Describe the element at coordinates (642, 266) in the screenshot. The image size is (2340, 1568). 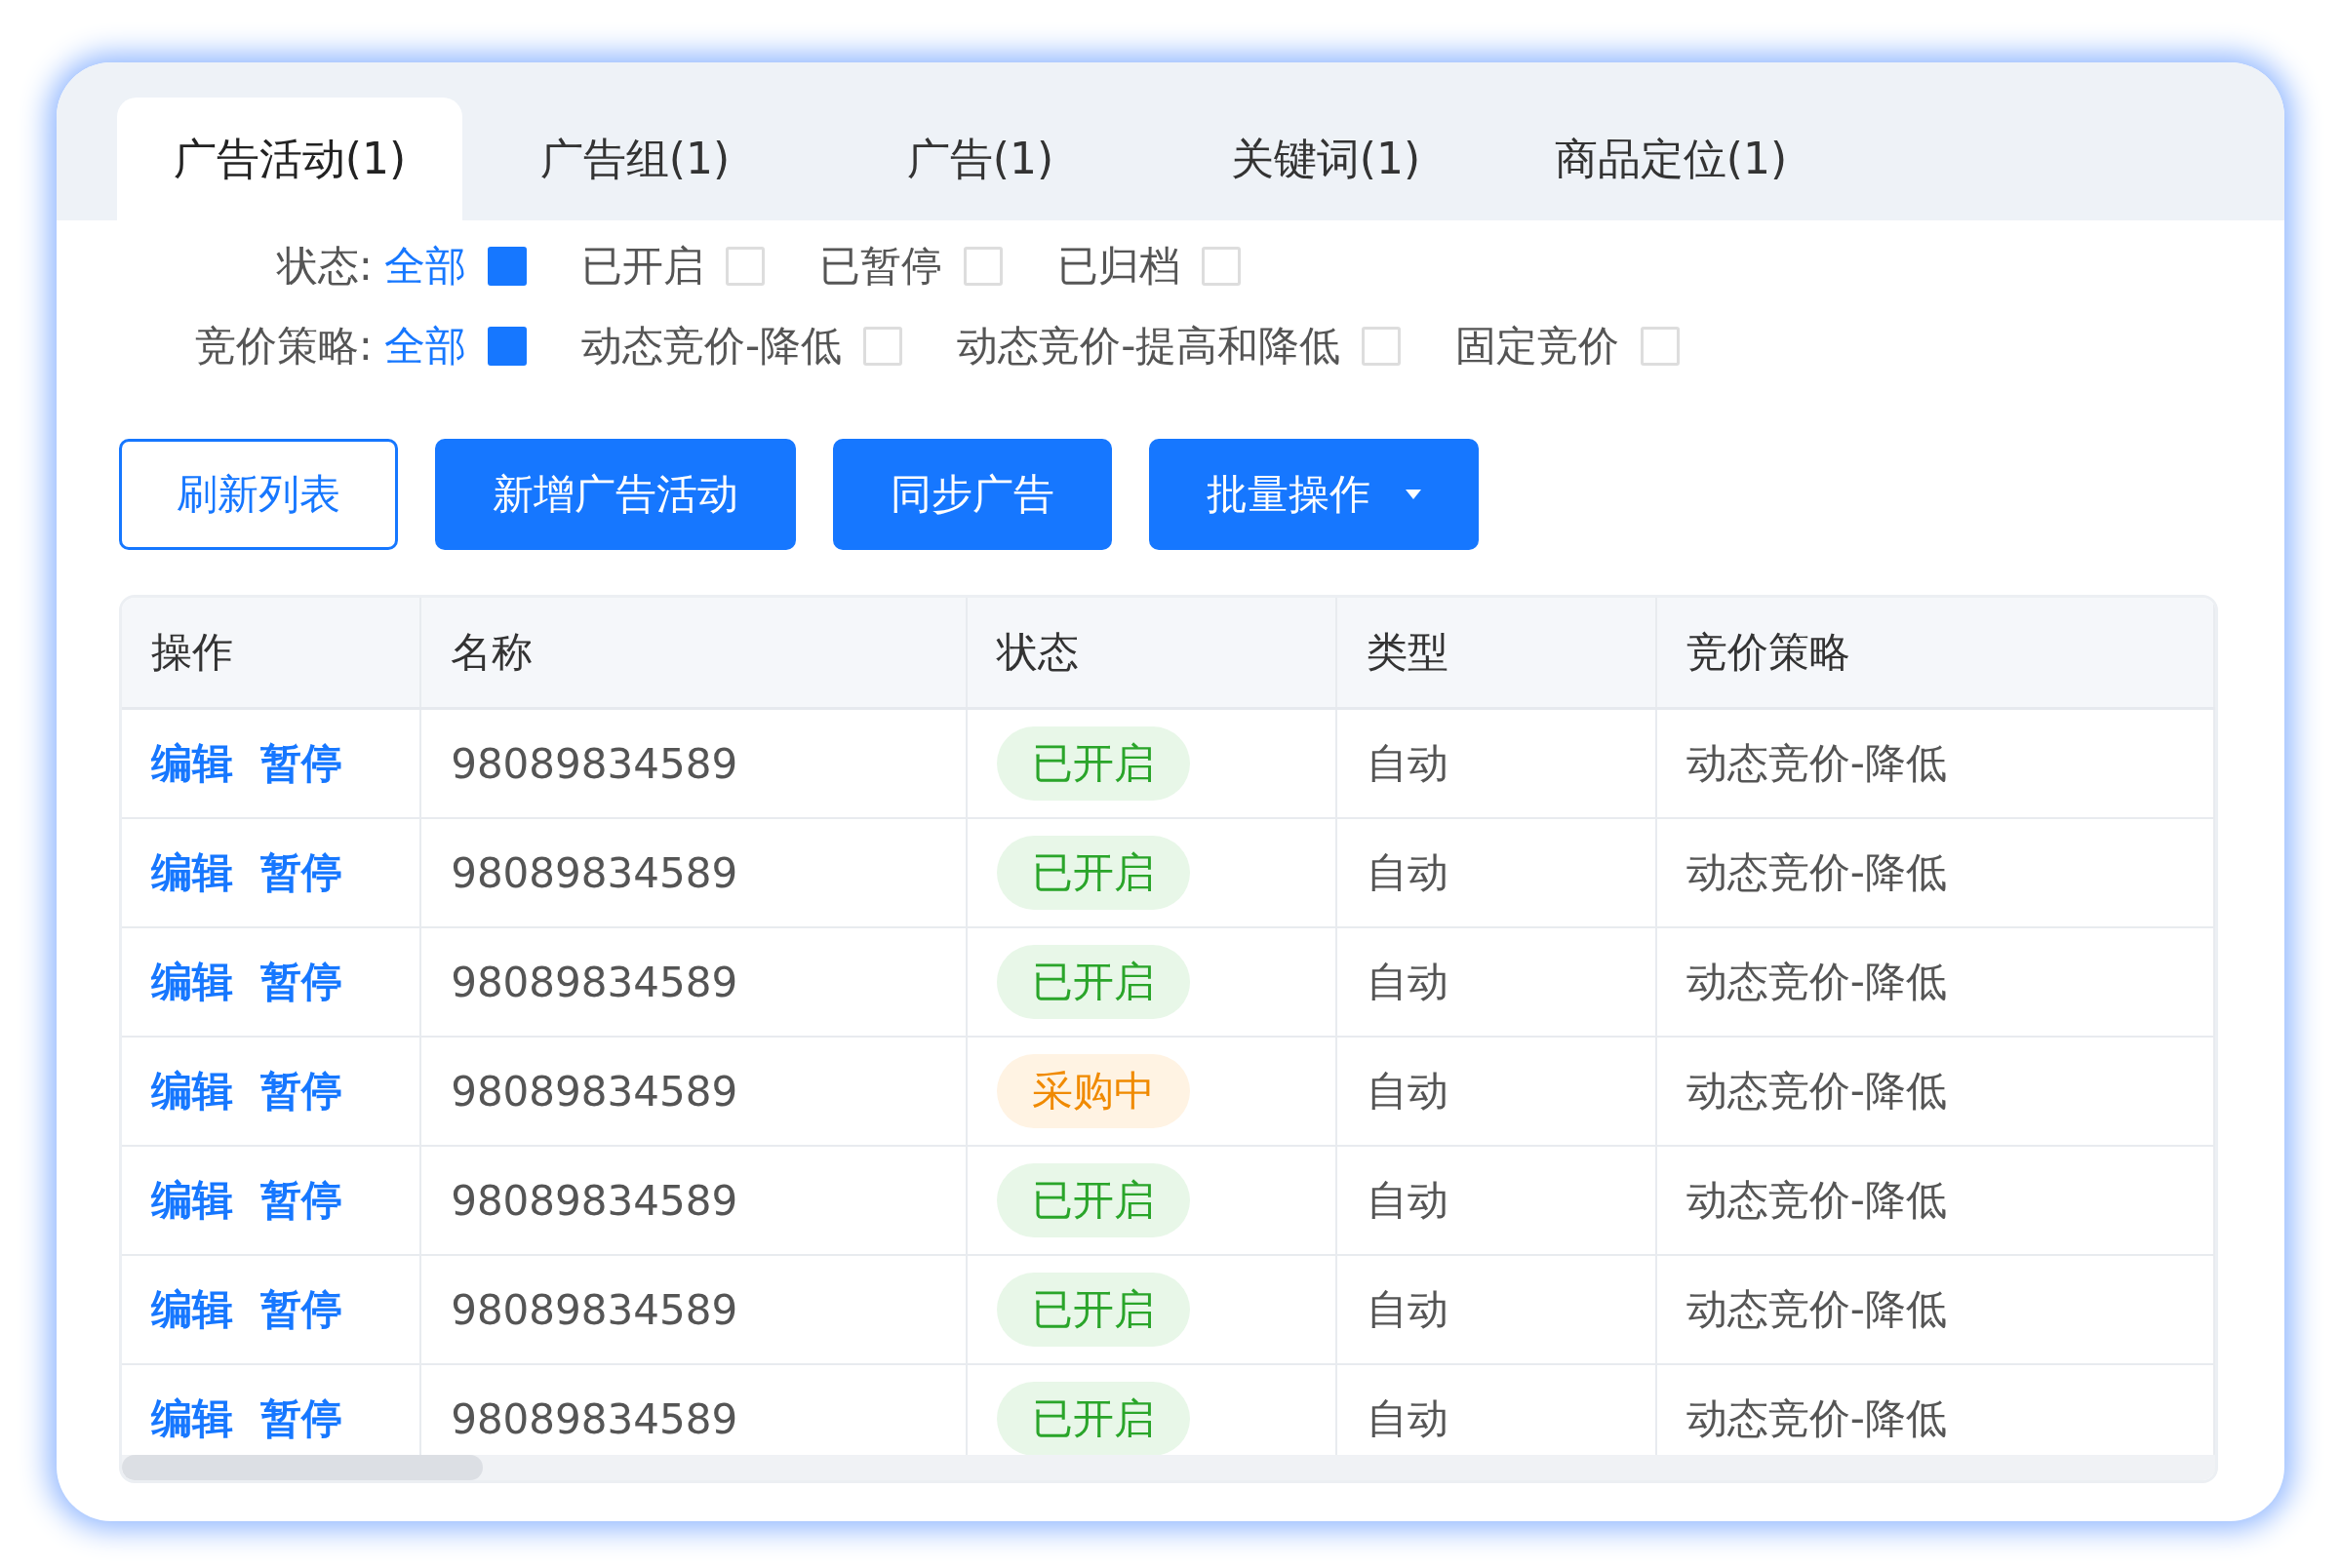
I see `filter-option: 已开启` at that location.